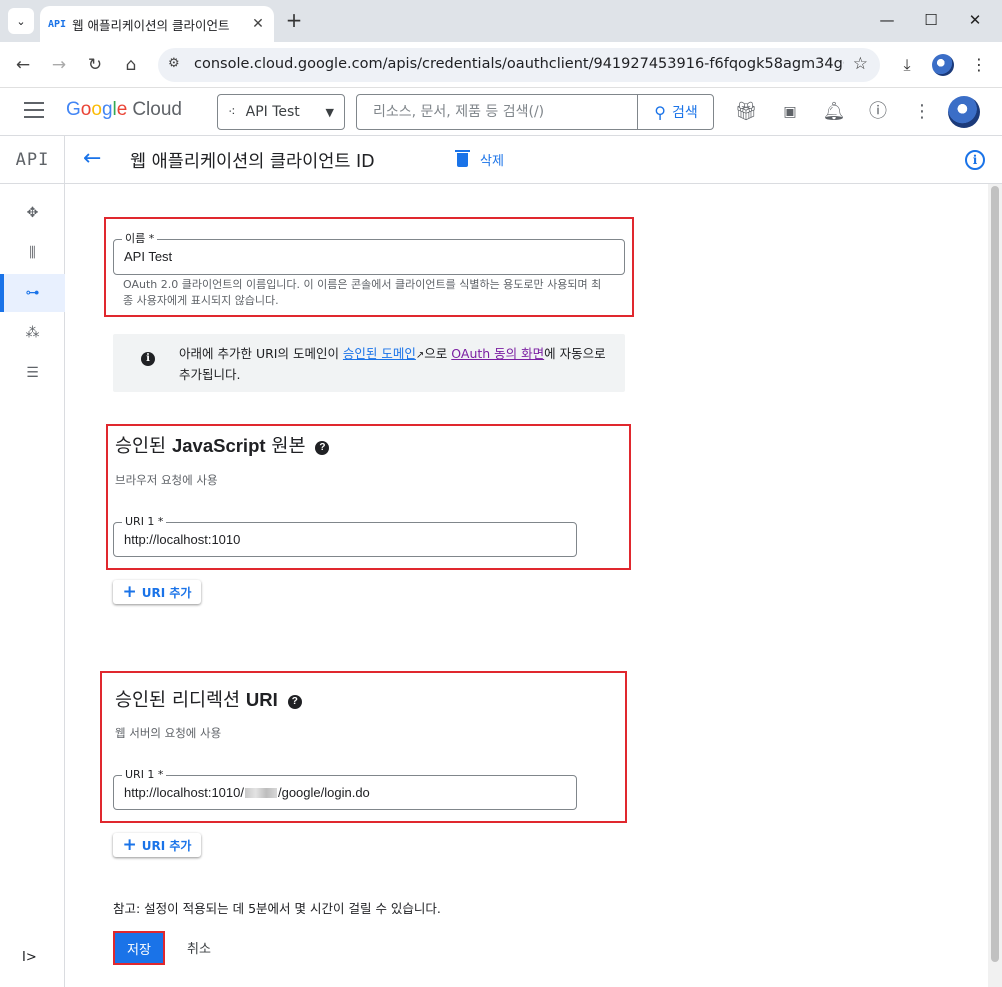  I want to click on search-button: ⚲ 검색, so click(675, 112).